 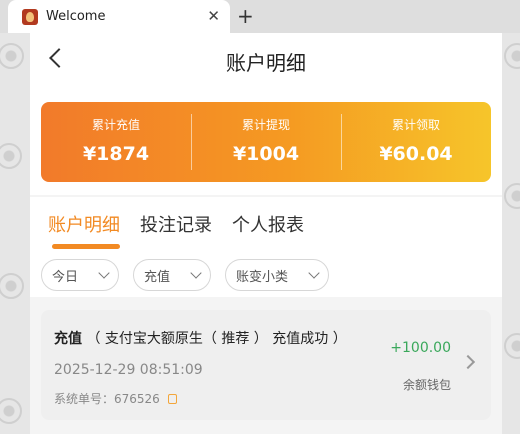 What do you see at coordinates (262, 277) in the screenshot?
I see `filter-label: 账变小类` at bounding box center [262, 277].